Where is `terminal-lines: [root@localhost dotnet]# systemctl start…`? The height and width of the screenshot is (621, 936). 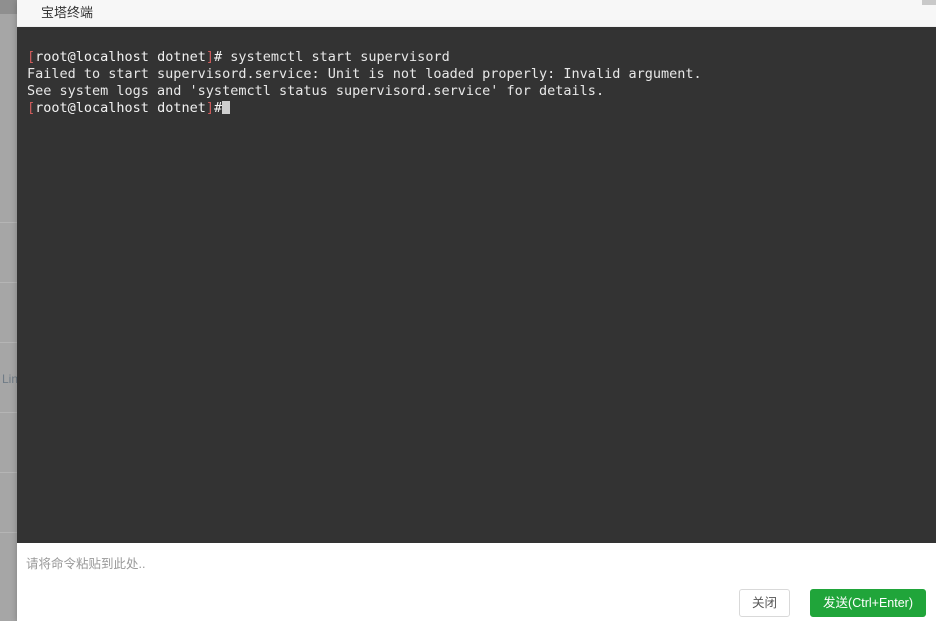
terminal-lines: [root@localhost dotnet]# systemctl start… is located at coordinates (476, 83).